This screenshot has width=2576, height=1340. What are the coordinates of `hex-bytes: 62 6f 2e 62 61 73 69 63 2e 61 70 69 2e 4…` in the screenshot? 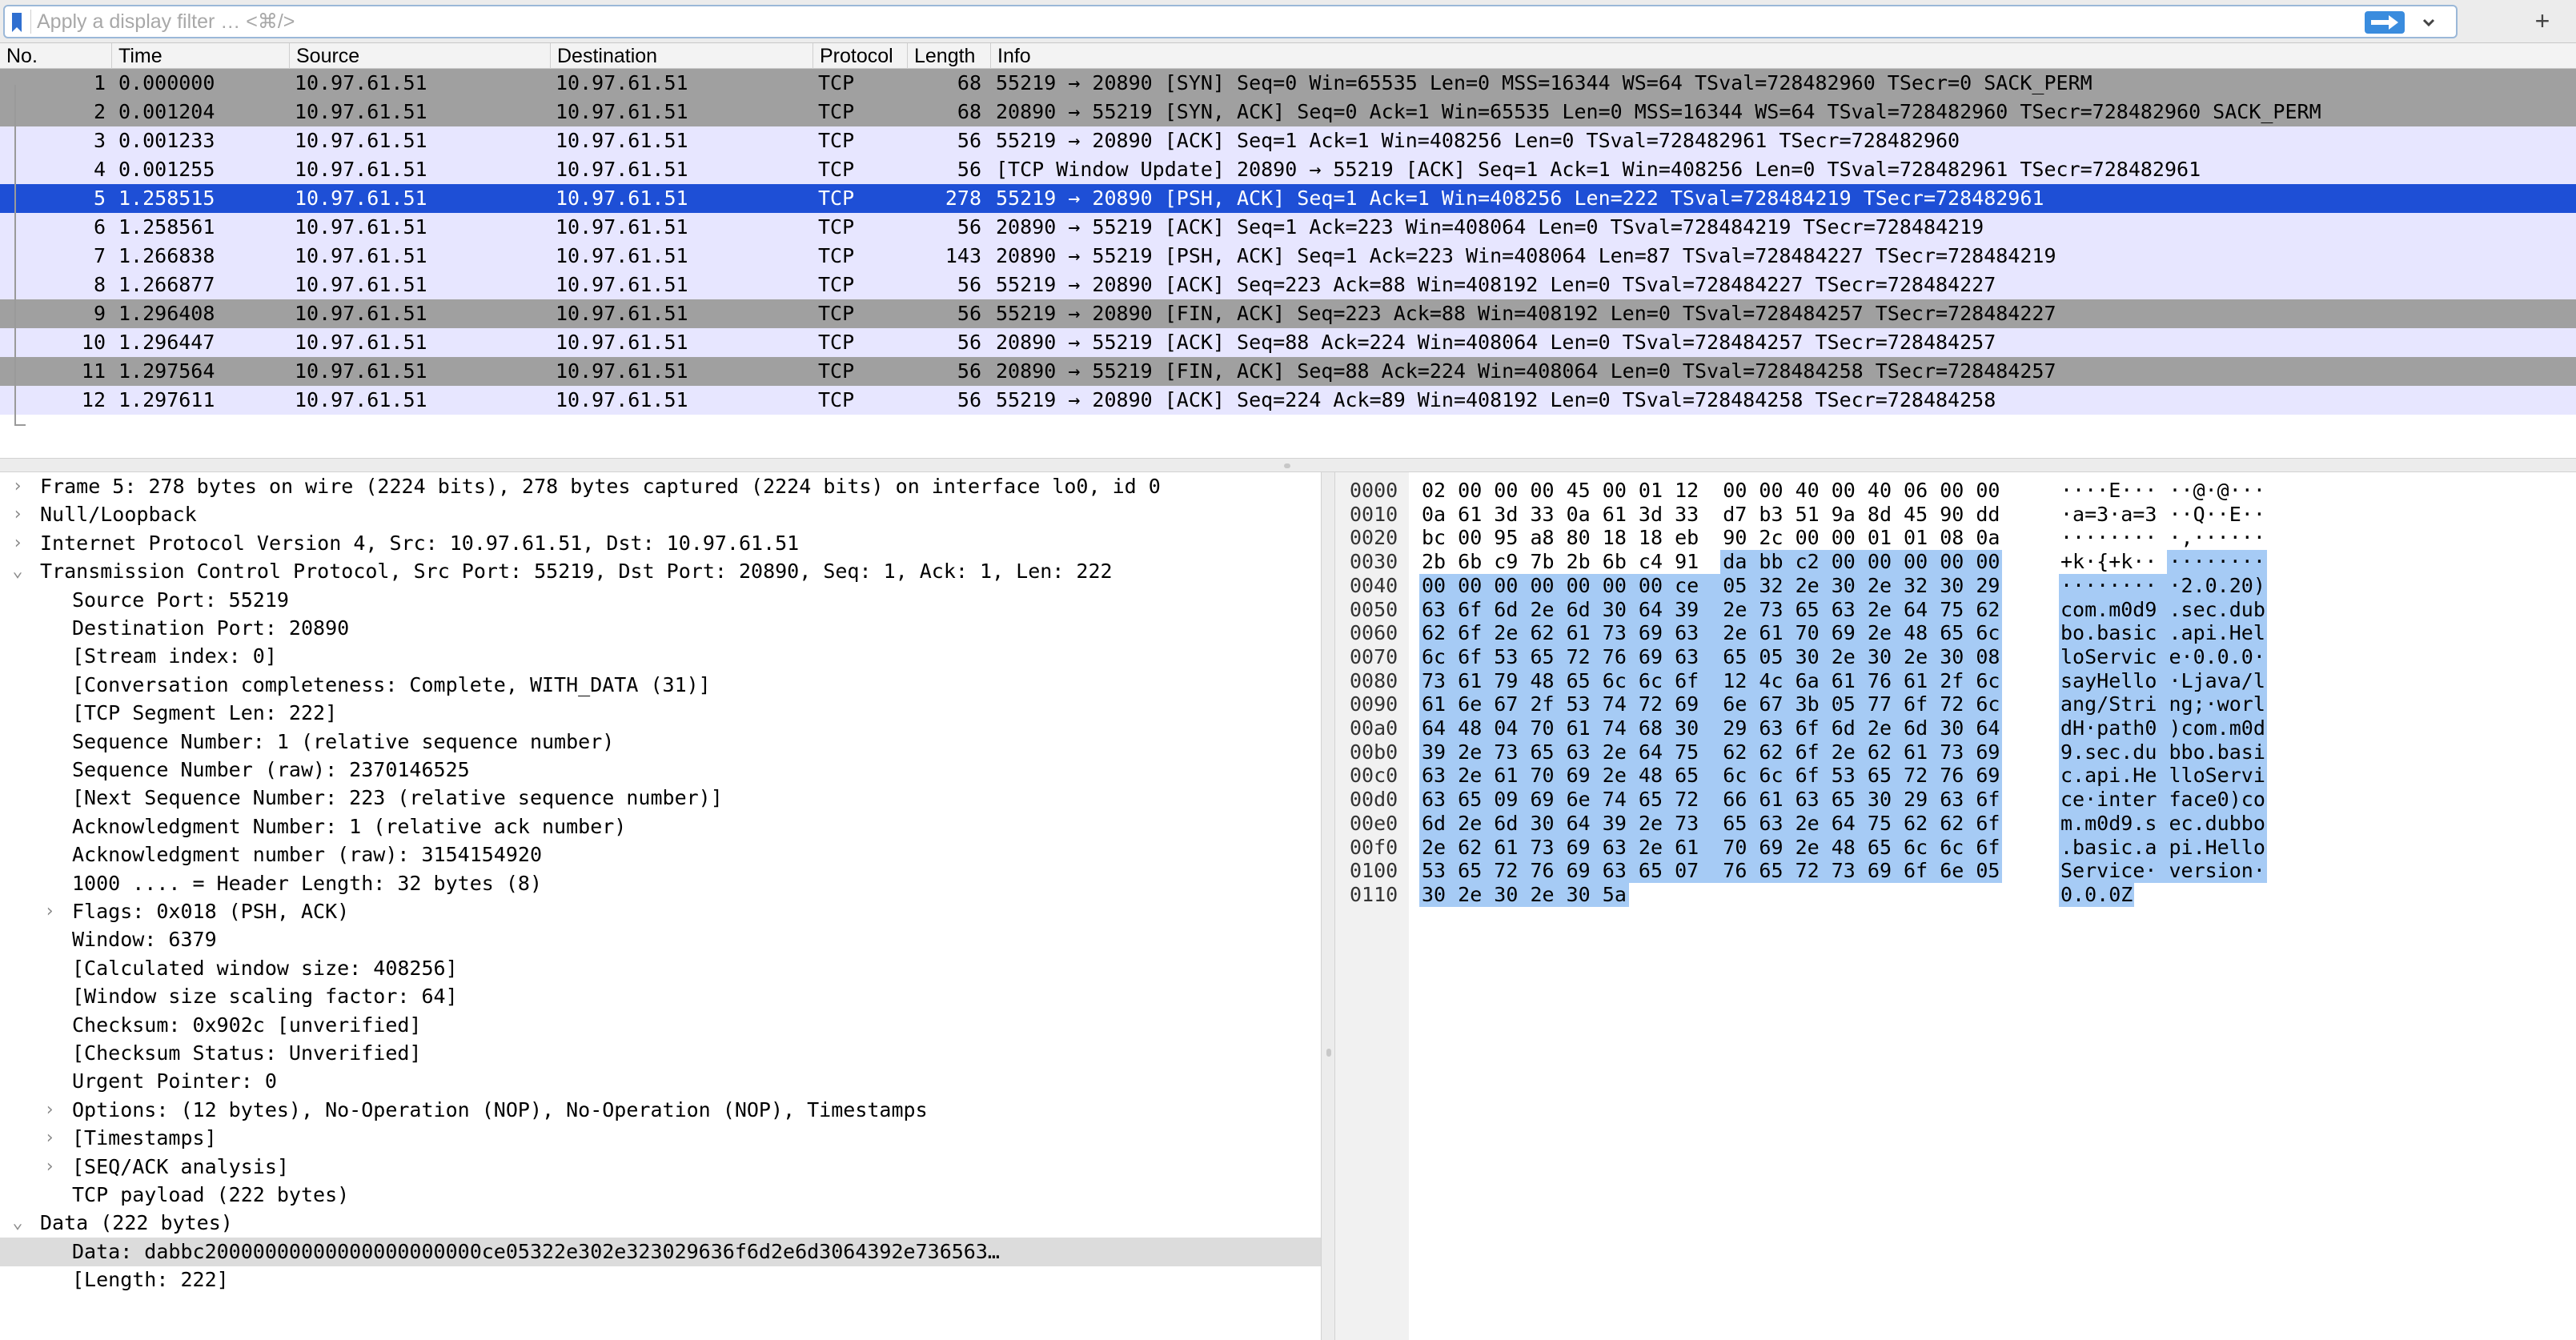 It's located at (1711, 633).